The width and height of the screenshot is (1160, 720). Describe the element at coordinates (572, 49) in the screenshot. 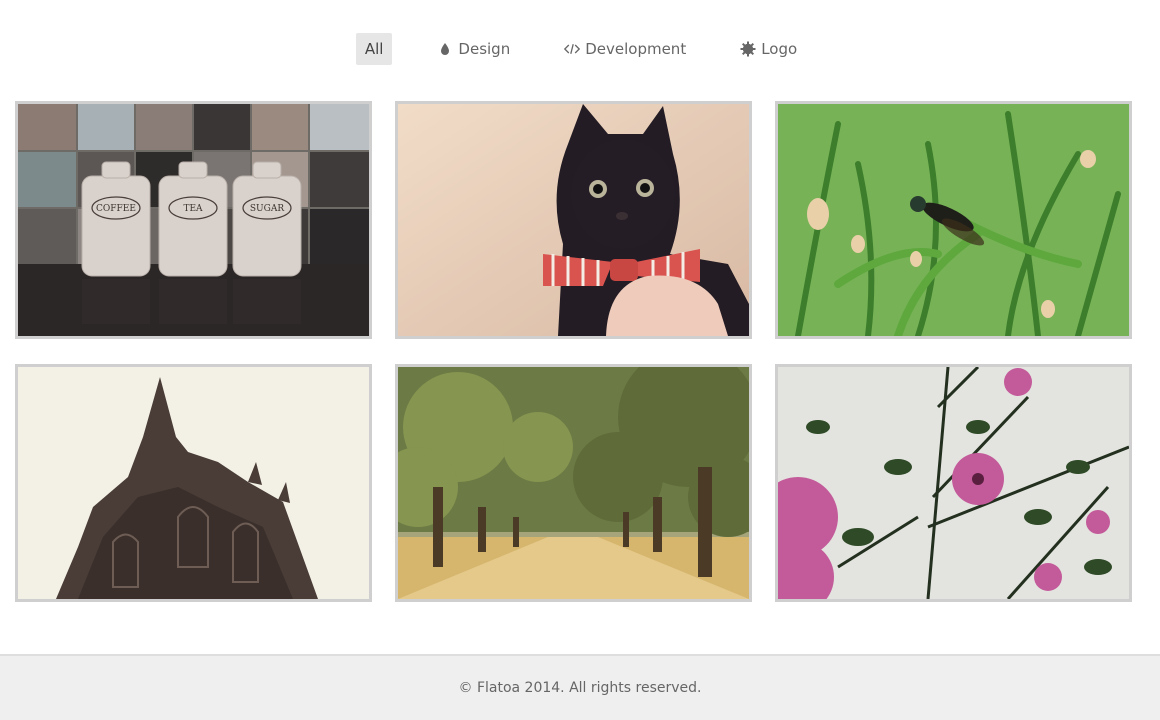

I see `code-icon` at that location.